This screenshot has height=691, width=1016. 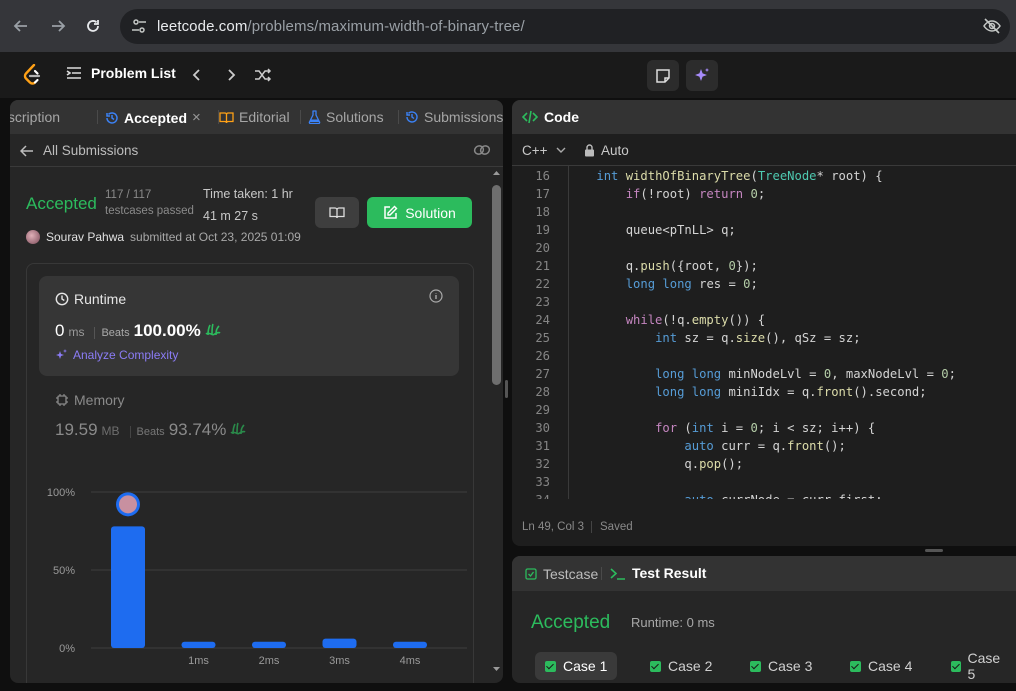 I want to click on code-line: 22 long long res = 0;, so click(x=764, y=284).